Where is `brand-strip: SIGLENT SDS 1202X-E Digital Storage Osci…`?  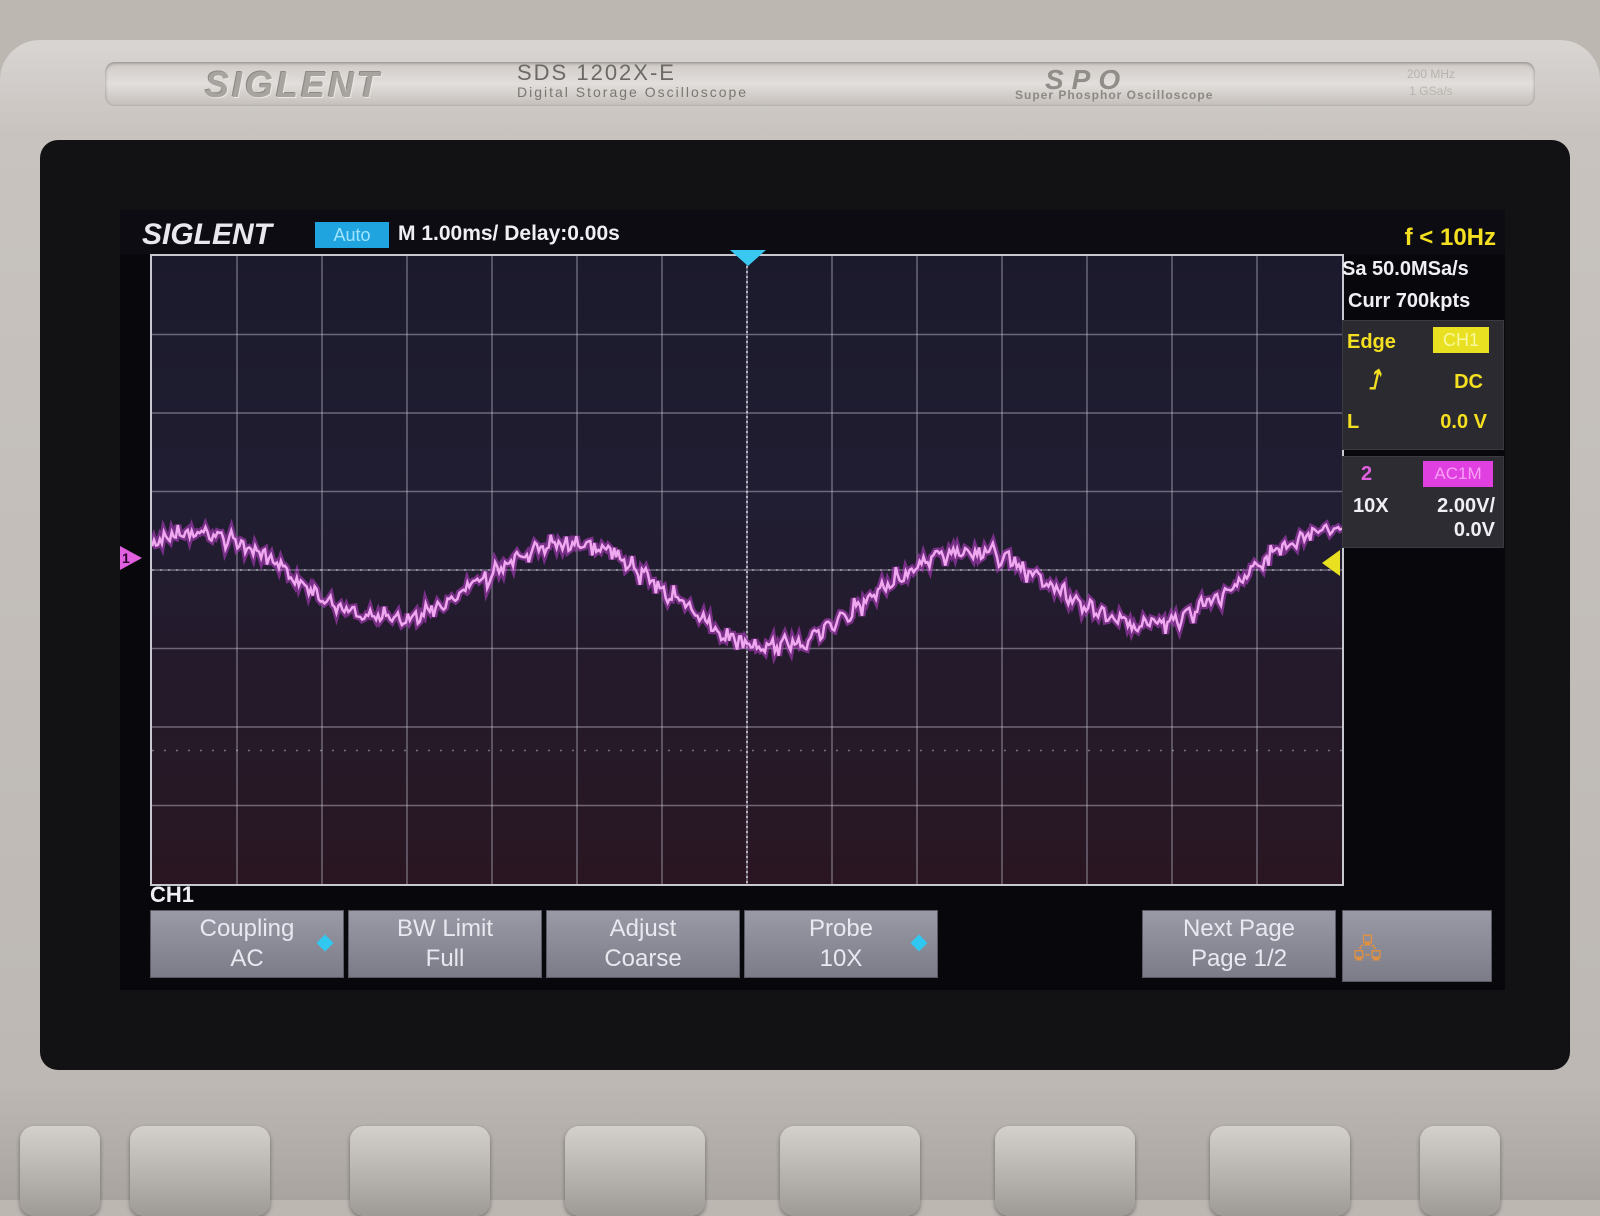
brand-strip: SIGLENT SDS 1202X-E Digital Storage Osci… is located at coordinates (820, 84).